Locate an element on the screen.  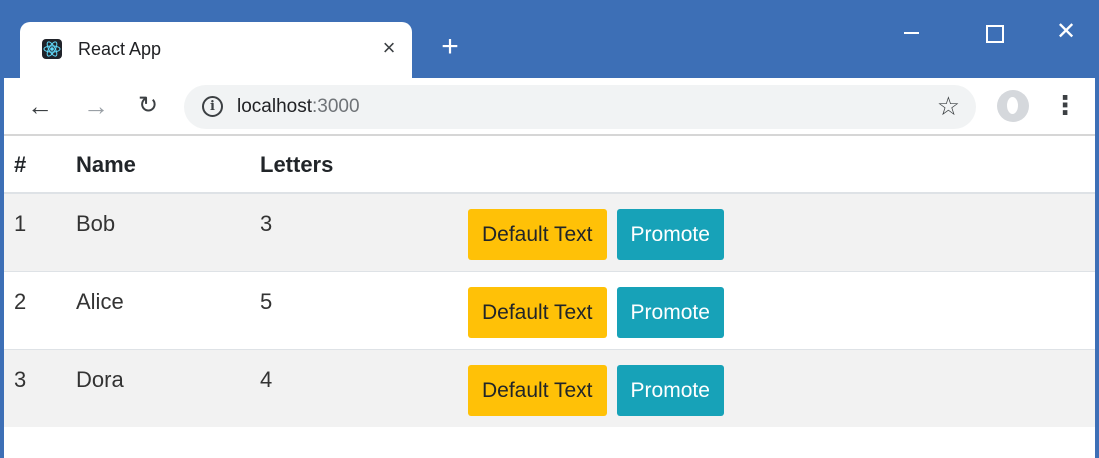
cell-index: 2 is located at coordinates (20, 301).